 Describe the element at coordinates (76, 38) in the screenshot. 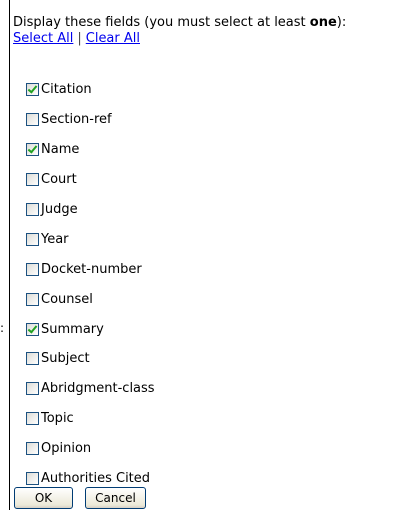

I see `selection-links: Select All | Clear All` at that location.